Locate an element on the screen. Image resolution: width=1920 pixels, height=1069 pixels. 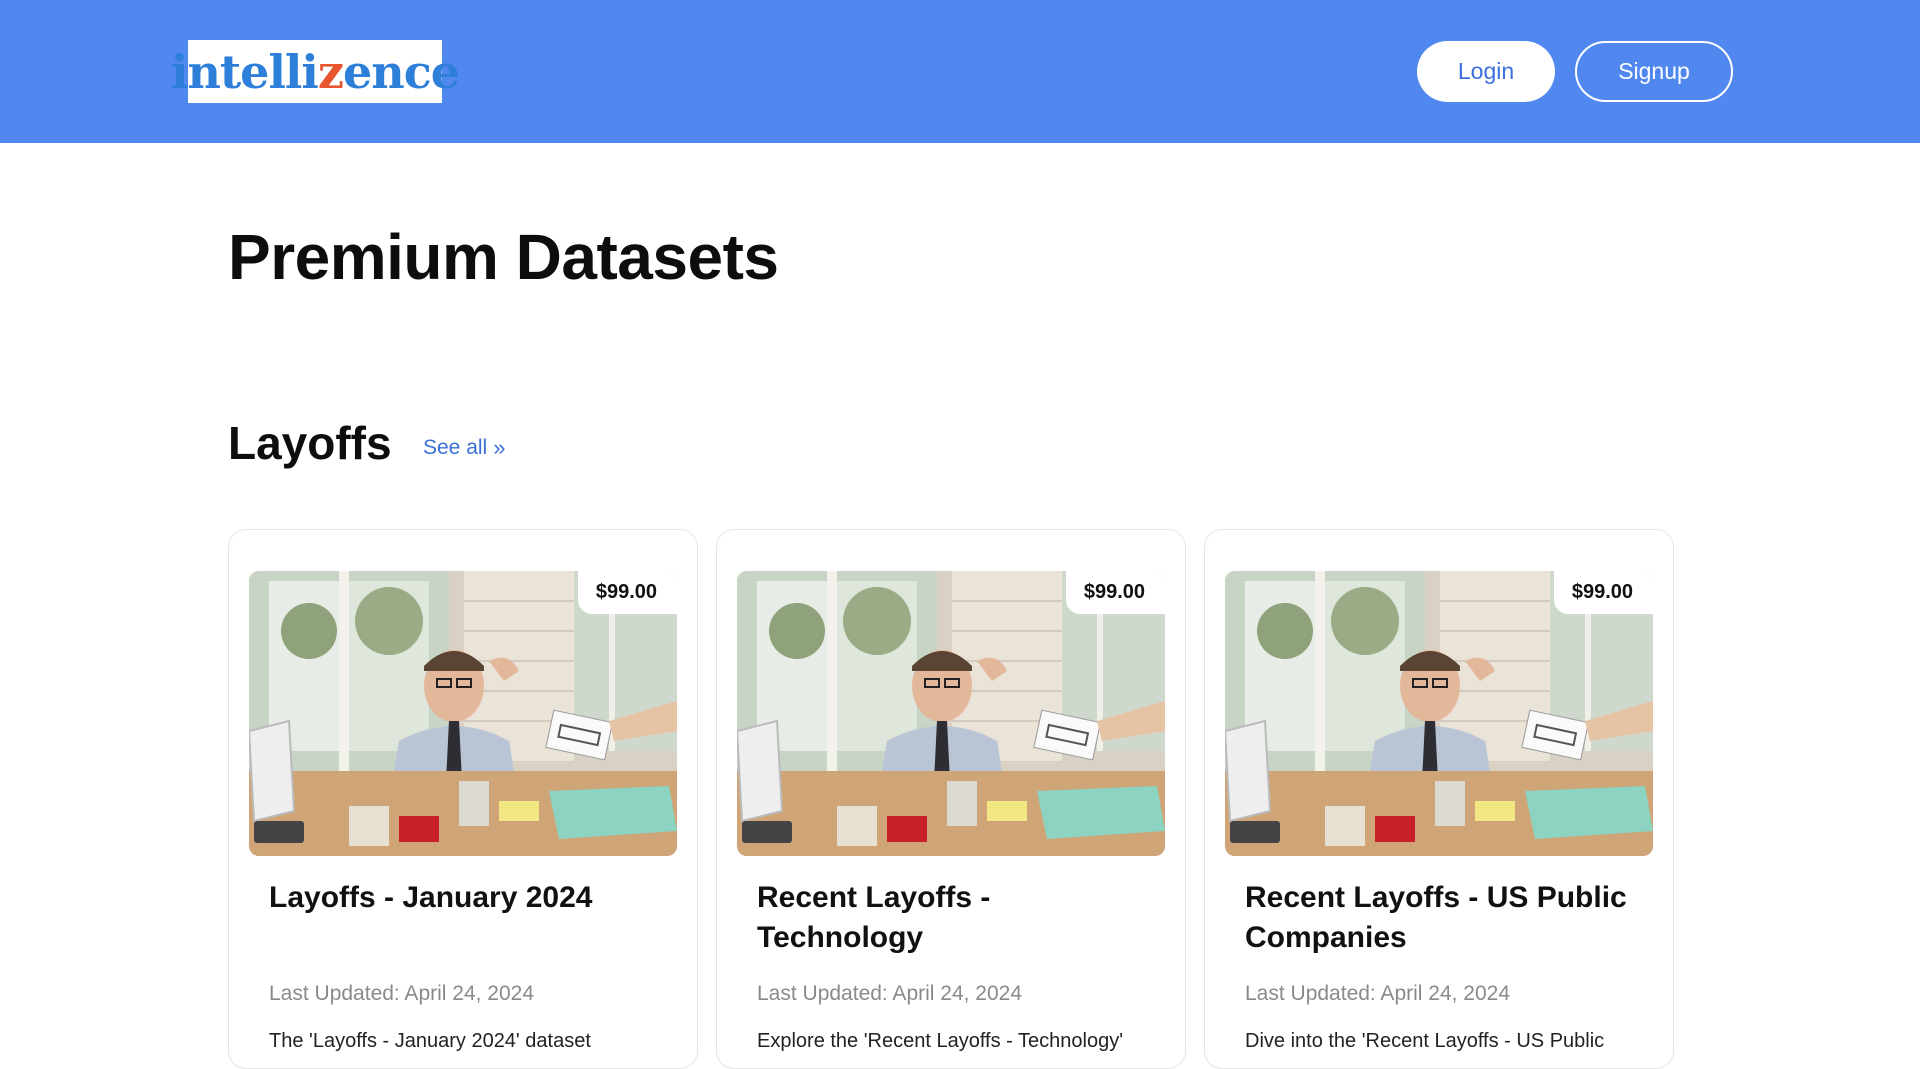
dataset-description: The 'Layoffs - January 2024' dataset is located at coordinates (430, 1041).